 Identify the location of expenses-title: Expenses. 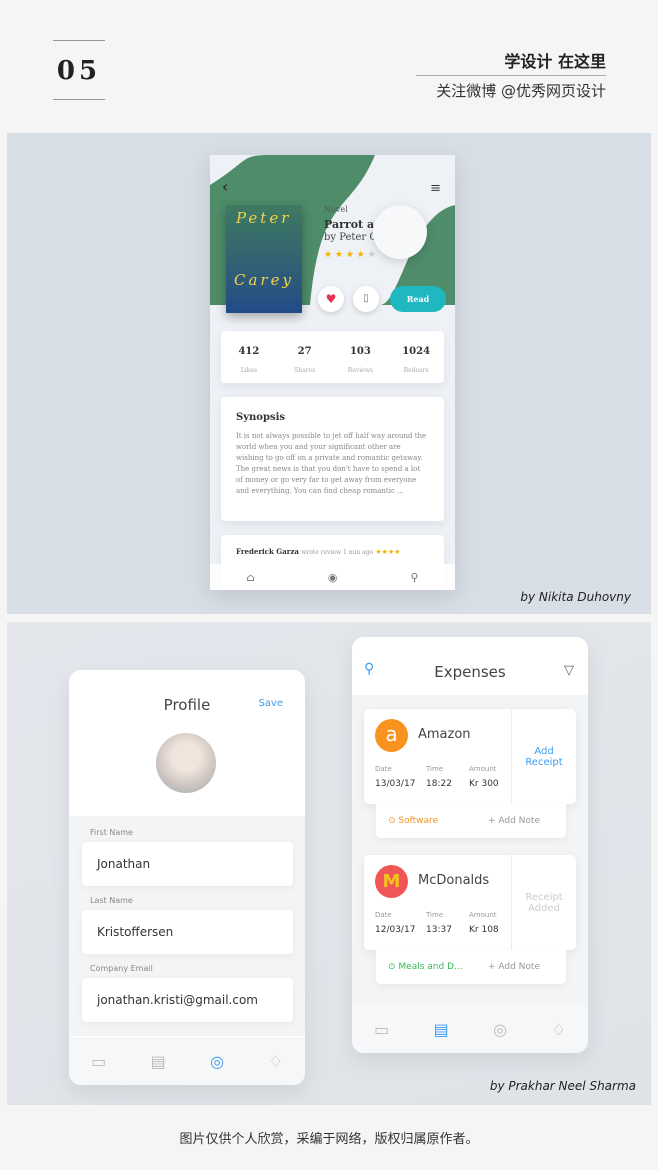
(470, 672).